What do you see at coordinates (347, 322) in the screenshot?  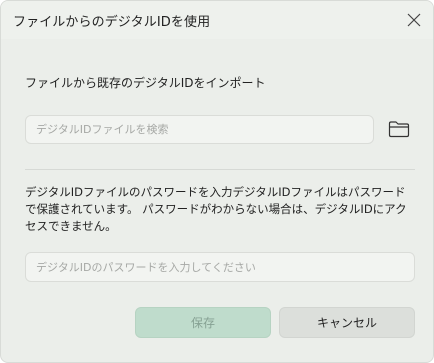 I see `cancel-button: キャンセル` at bounding box center [347, 322].